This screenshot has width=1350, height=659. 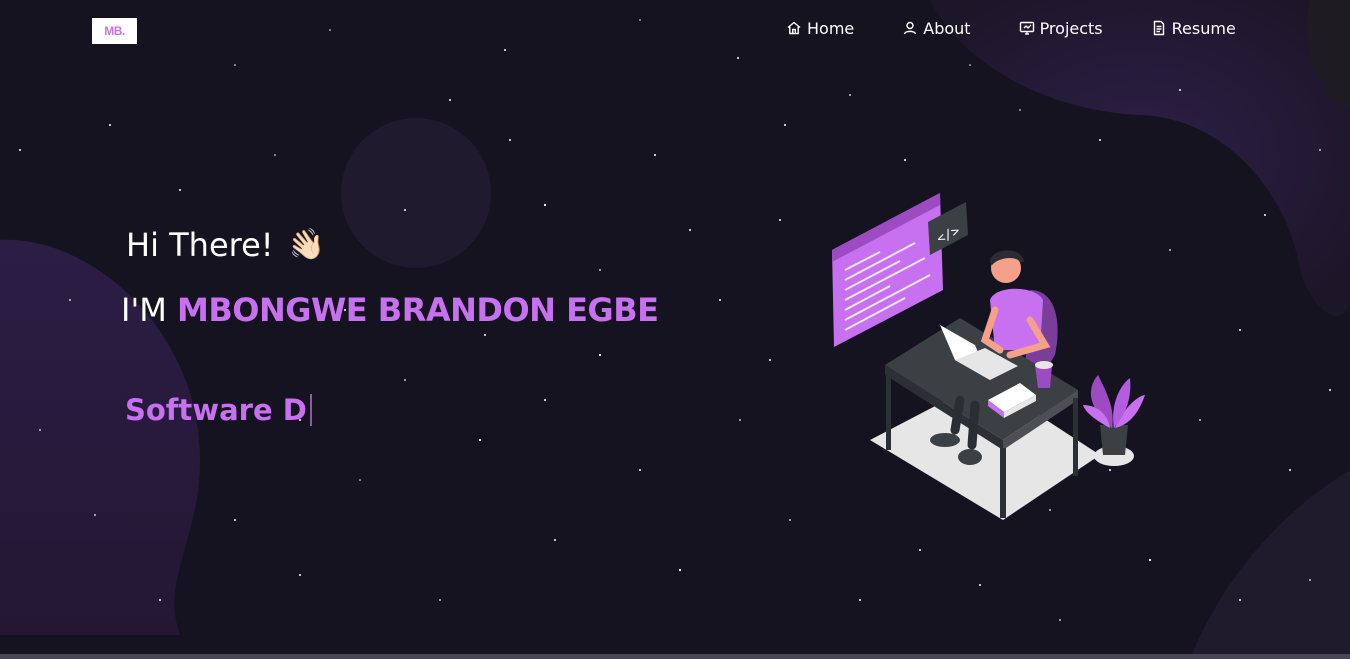 I want to click on site-logo: MB., so click(x=114, y=31).